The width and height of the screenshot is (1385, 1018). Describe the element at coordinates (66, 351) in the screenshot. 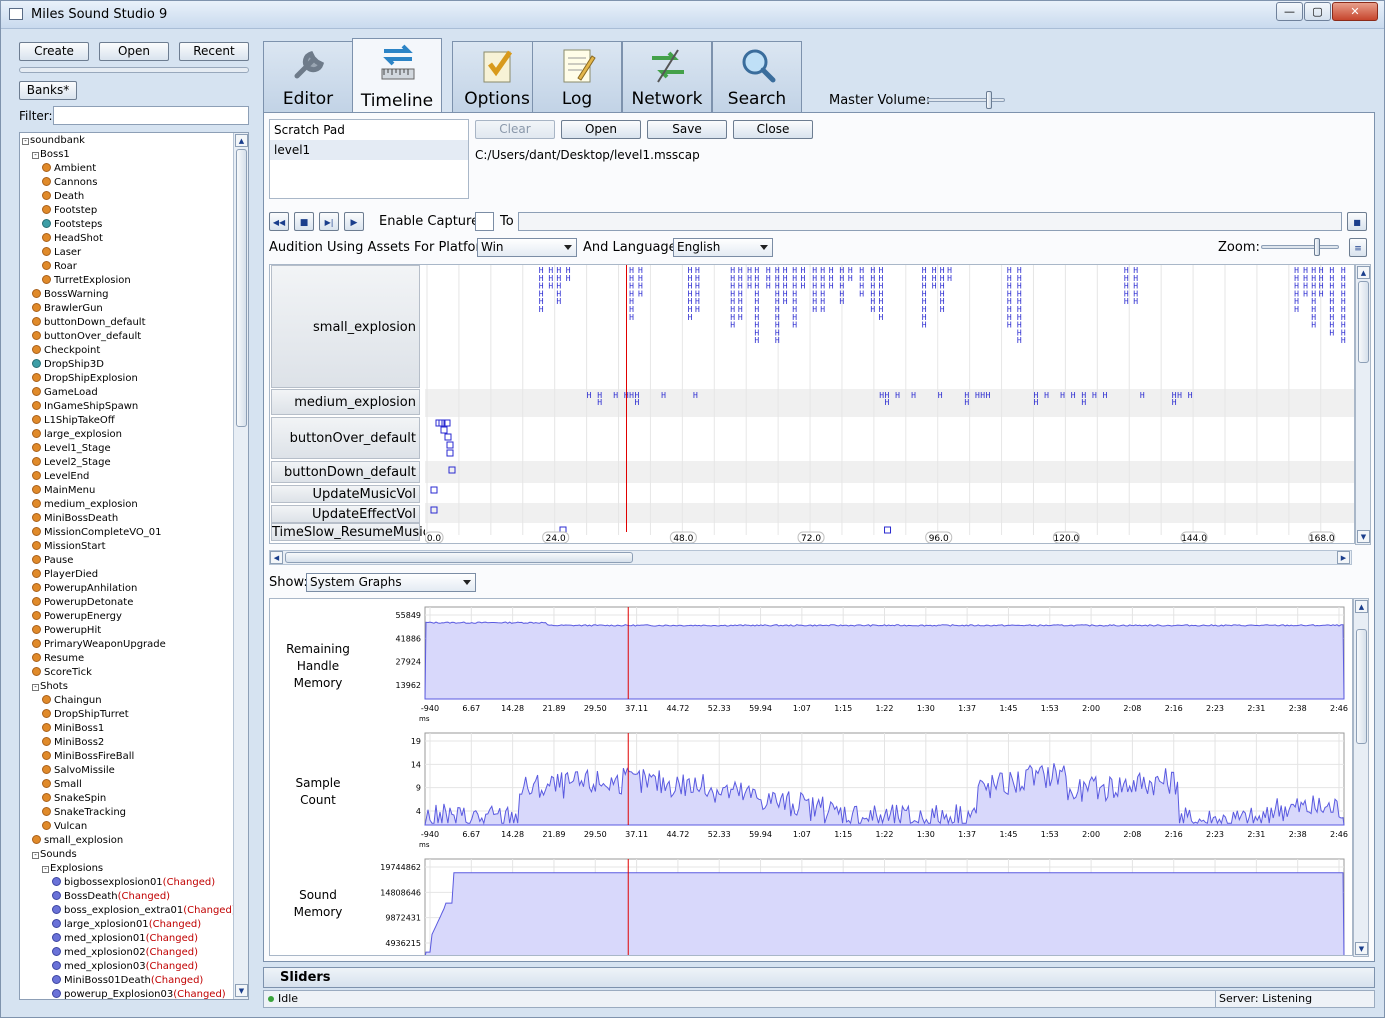

I see `tree-item: Checkpoint` at that location.